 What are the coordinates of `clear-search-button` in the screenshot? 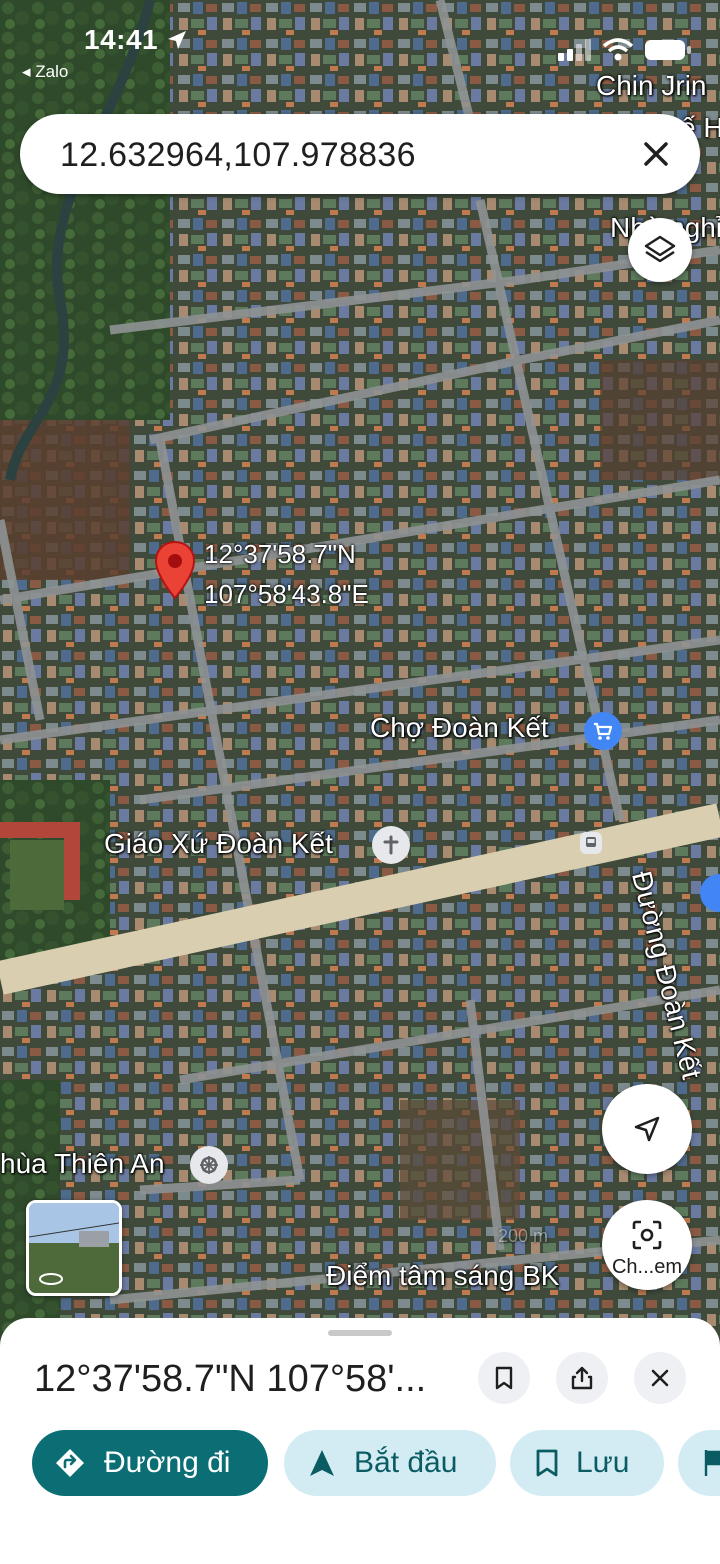 It's located at (656, 154).